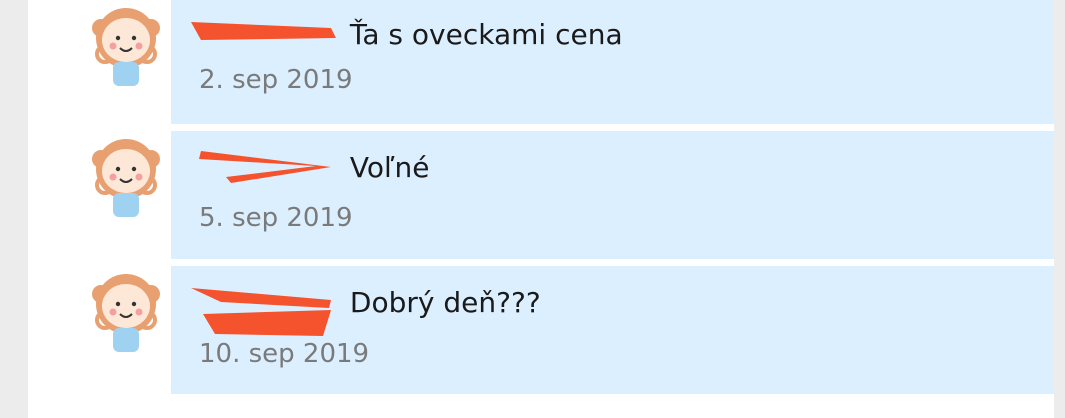 The height and width of the screenshot is (418, 1065). Describe the element at coordinates (276, 80) in the screenshot. I see `comment-date: 2. sep 2019` at that location.